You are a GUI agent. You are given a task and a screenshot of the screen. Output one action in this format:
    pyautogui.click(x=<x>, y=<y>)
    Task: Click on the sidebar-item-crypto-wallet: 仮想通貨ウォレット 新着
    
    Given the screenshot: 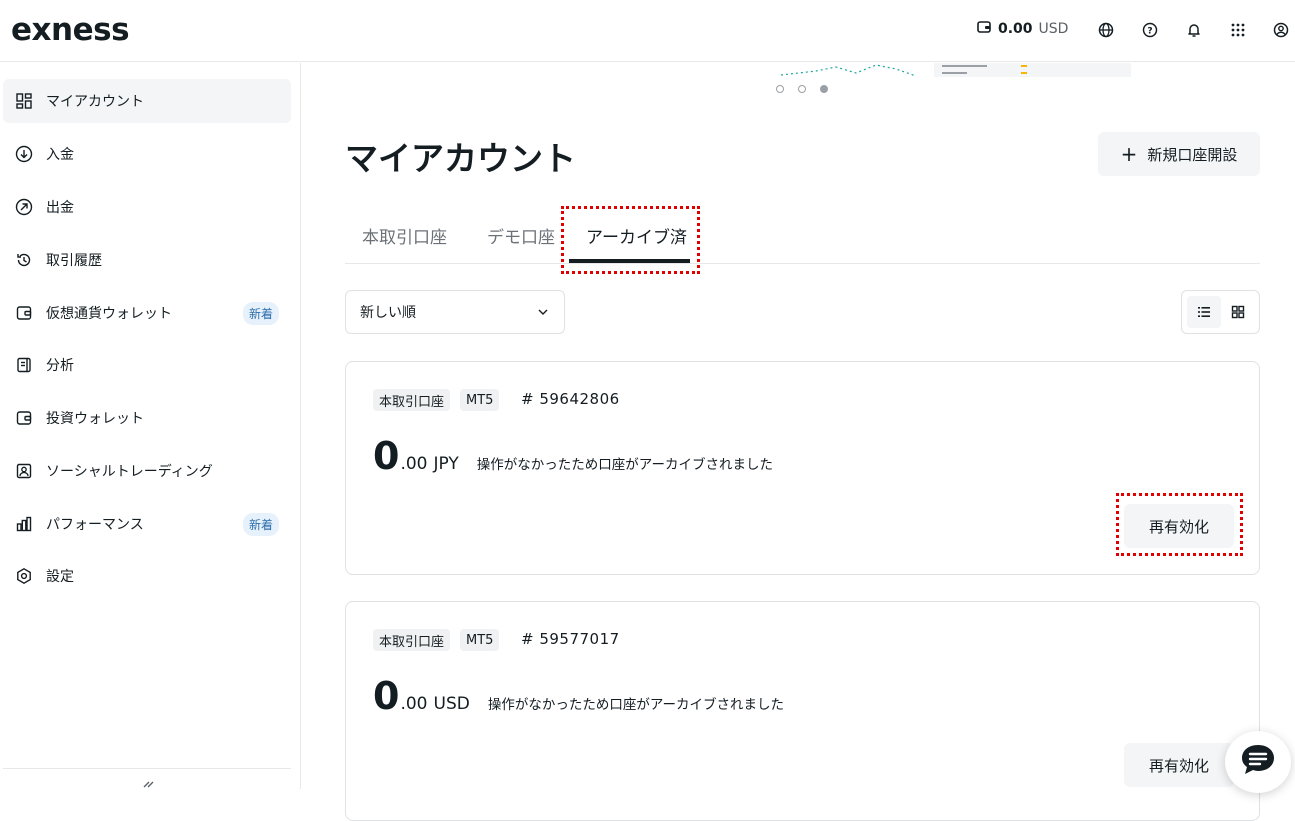 What is the action you would take?
    pyautogui.click(x=147, y=313)
    